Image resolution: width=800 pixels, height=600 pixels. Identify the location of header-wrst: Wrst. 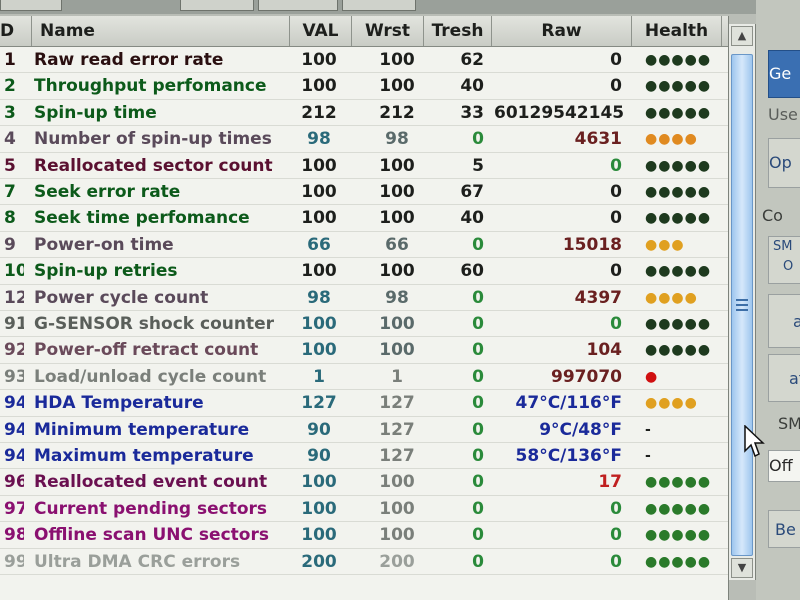
(388, 31).